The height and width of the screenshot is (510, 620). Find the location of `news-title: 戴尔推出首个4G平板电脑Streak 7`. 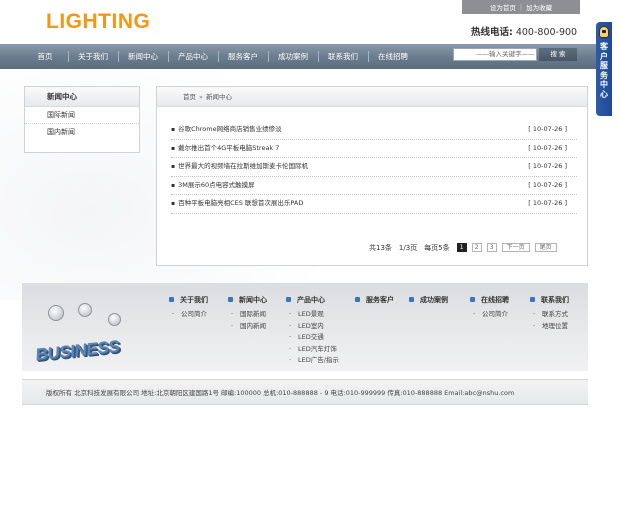

news-title: 戴尔推出首个4G平板电脑Streak 7 is located at coordinates (225, 149).